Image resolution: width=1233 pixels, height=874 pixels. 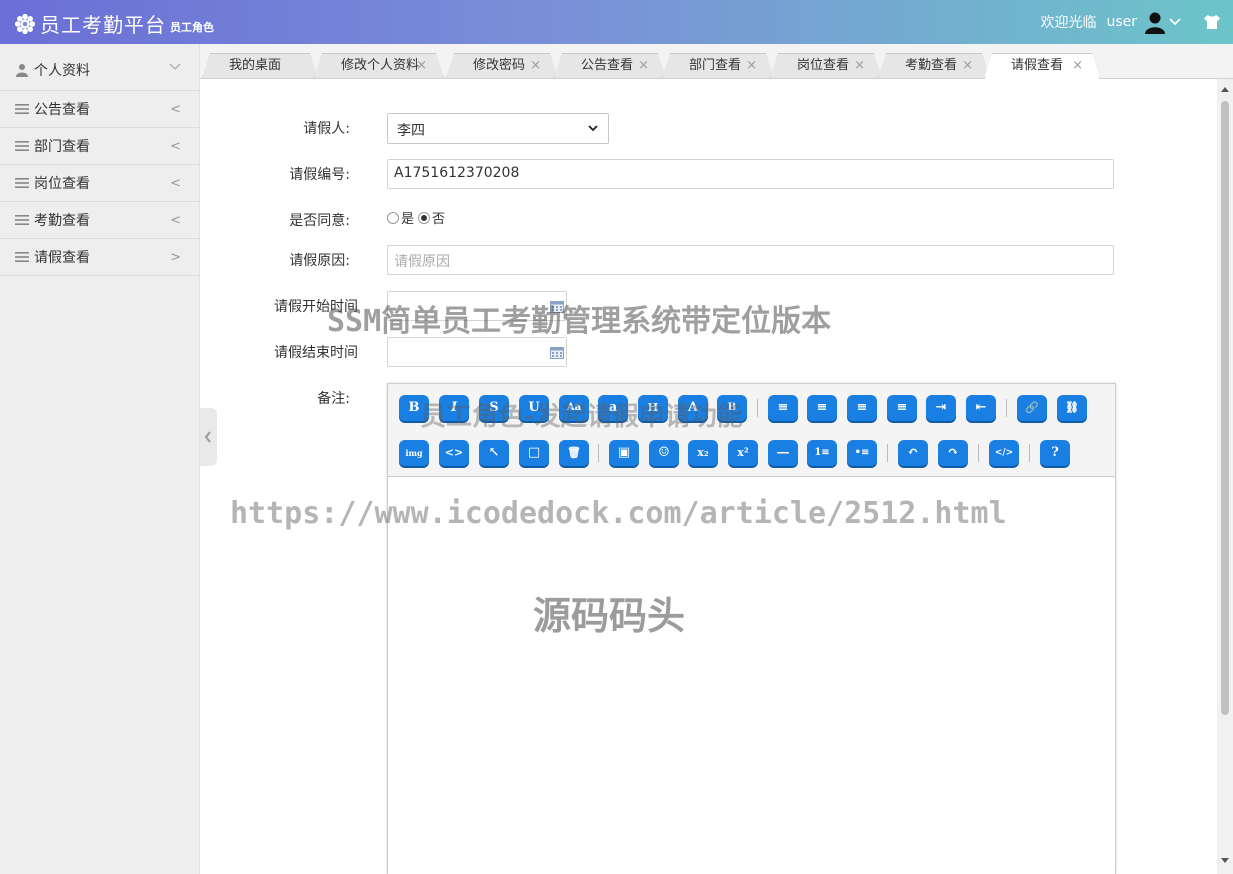 I want to click on sidebar-item-position: 岗位查看 <, so click(x=99, y=183).